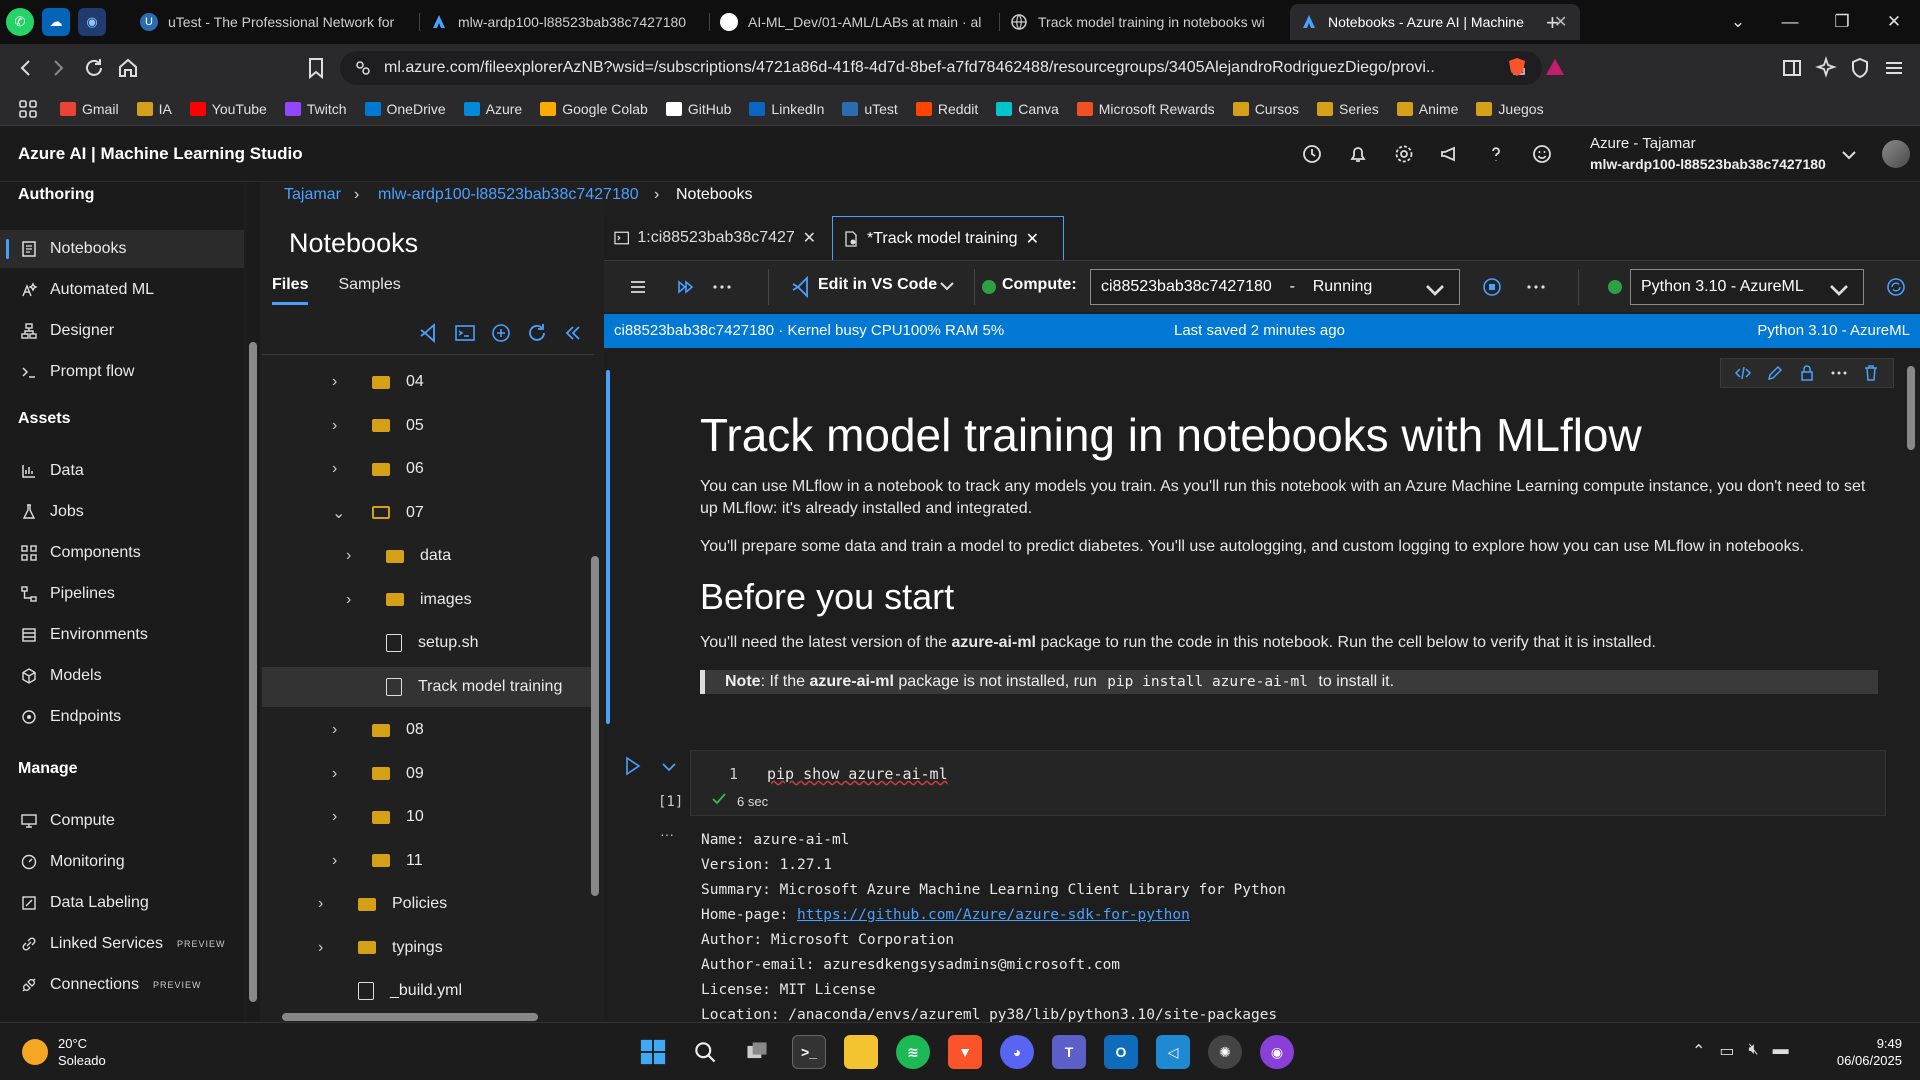 This screenshot has width=1920, height=1080. Describe the element at coordinates (1312, 154) in the screenshot. I see `history-icon` at that location.